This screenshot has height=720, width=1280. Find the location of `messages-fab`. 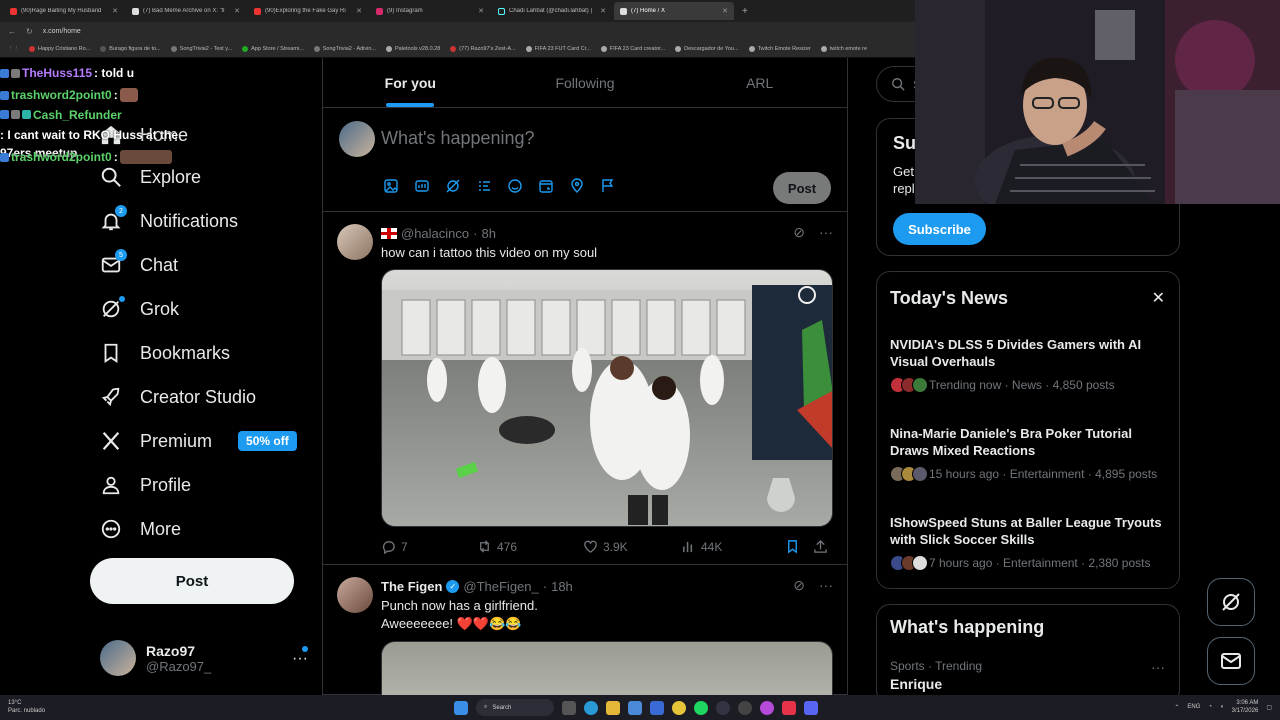

messages-fab is located at coordinates (1231, 661).